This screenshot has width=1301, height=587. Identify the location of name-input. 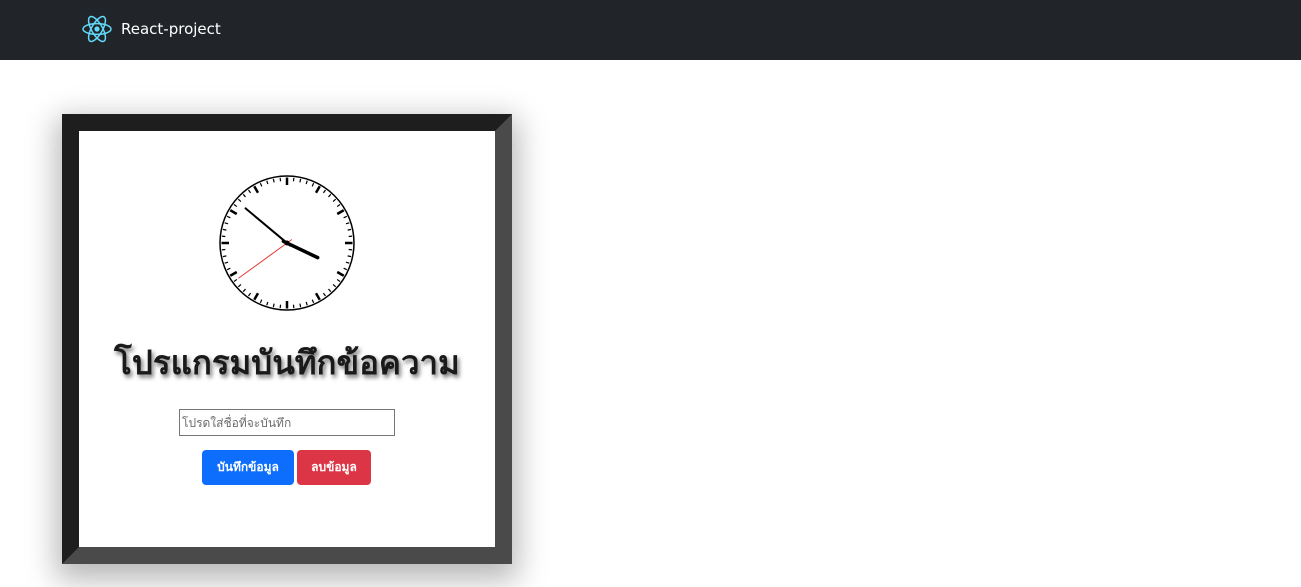
(287, 422).